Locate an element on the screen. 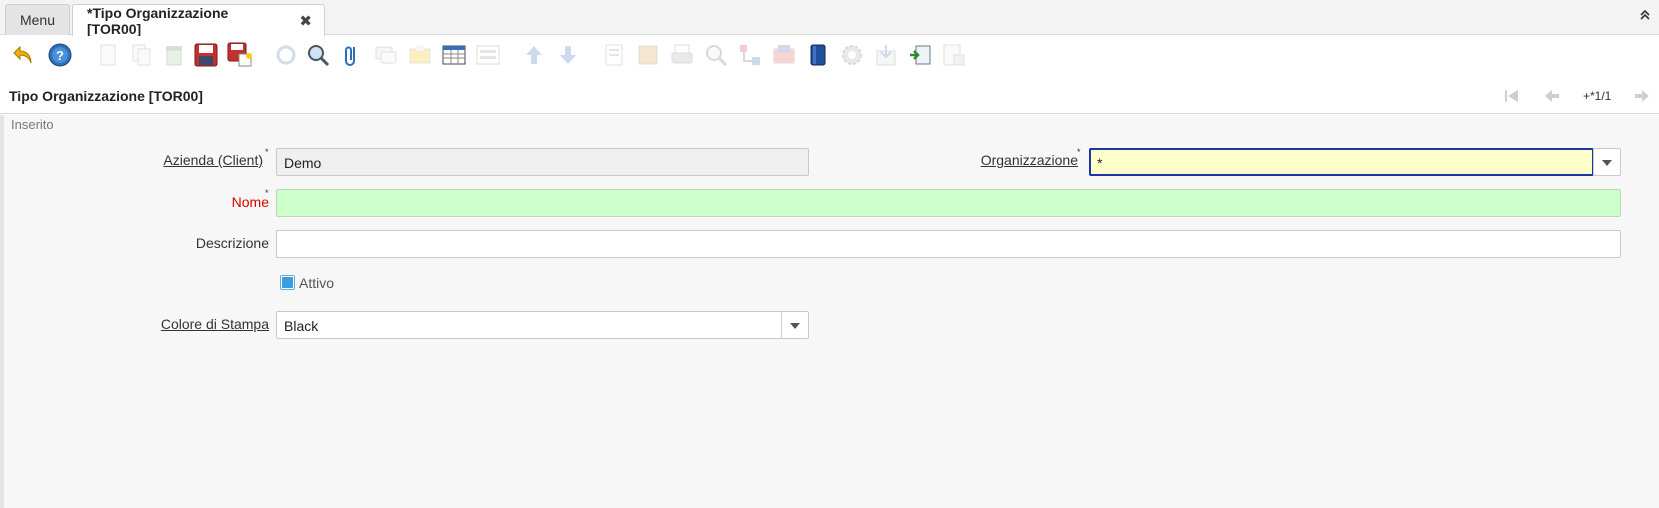  first-record-icon is located at coordinates (1512, 96).